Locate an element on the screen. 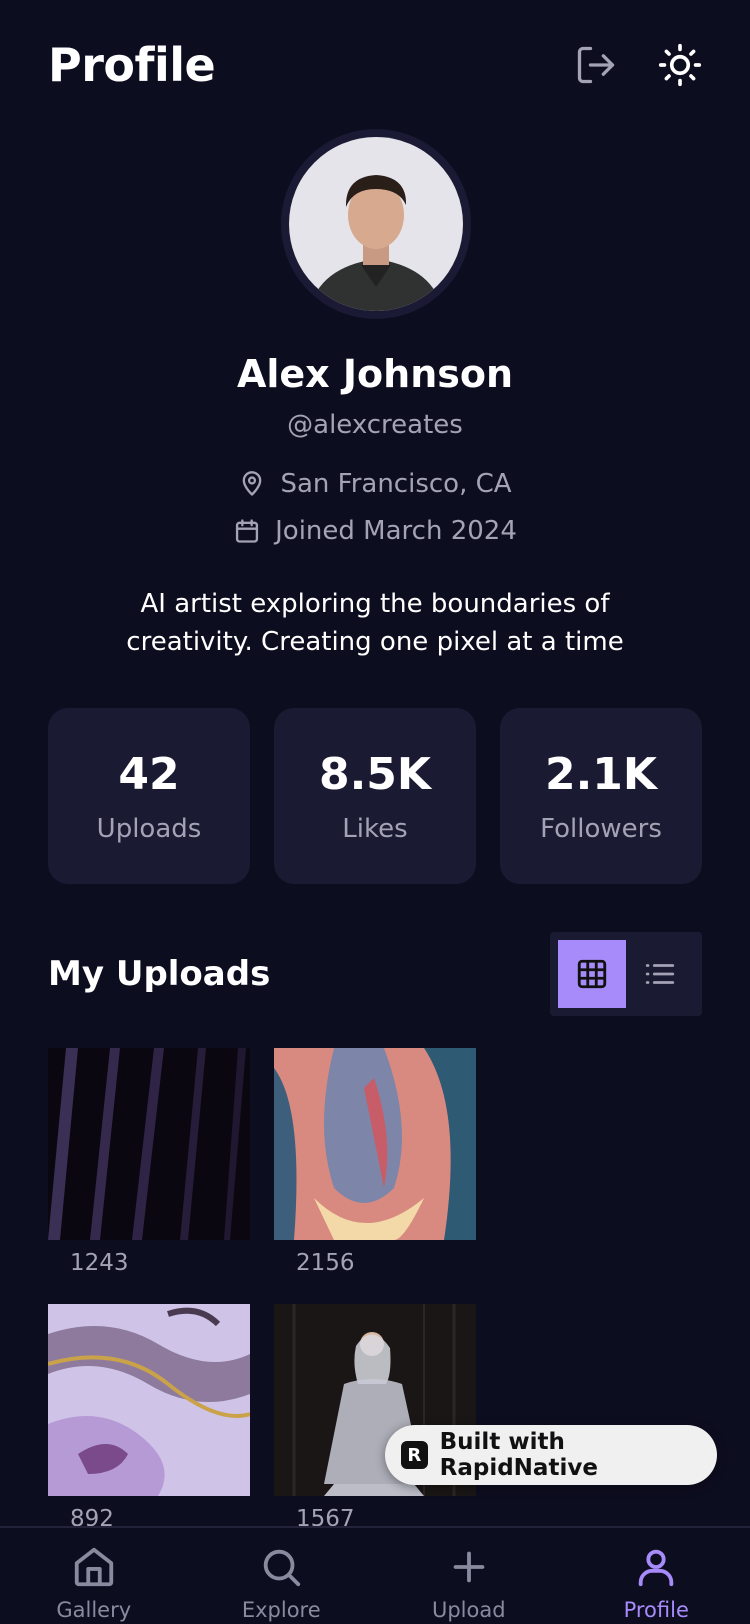 This screenshot has height=1624, width=750. tab-profile: Profile is located at coordinates (656, 1576).